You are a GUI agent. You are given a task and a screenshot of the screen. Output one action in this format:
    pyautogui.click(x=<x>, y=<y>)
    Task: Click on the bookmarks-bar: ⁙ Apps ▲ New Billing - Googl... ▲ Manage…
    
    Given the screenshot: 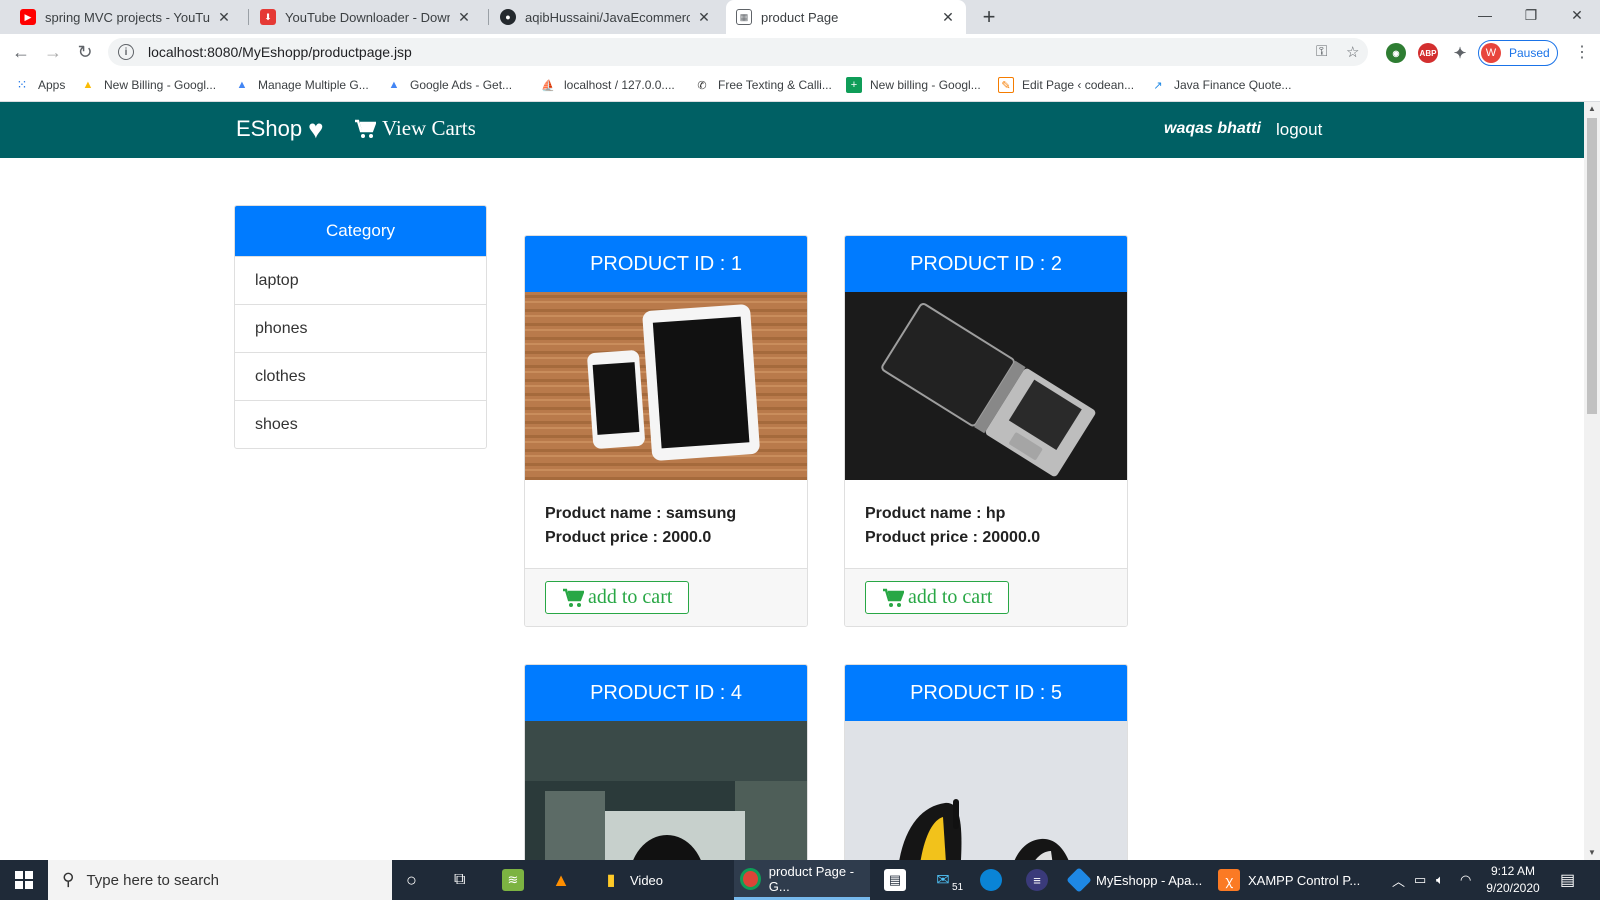 What is the action you would take?
    pyautogui.click(x=800, y=86)
    